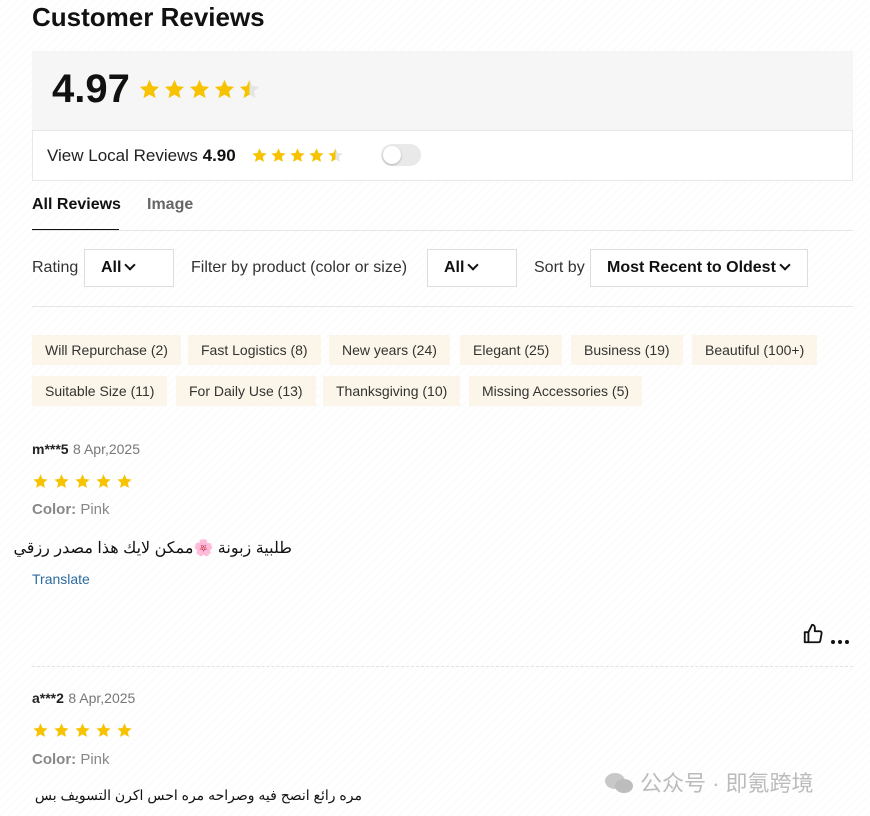  Describe the element at coordinates (442, 155) in the screenshot. I see `local-reviews-panel: View Local Reviews 4.90` at that location.